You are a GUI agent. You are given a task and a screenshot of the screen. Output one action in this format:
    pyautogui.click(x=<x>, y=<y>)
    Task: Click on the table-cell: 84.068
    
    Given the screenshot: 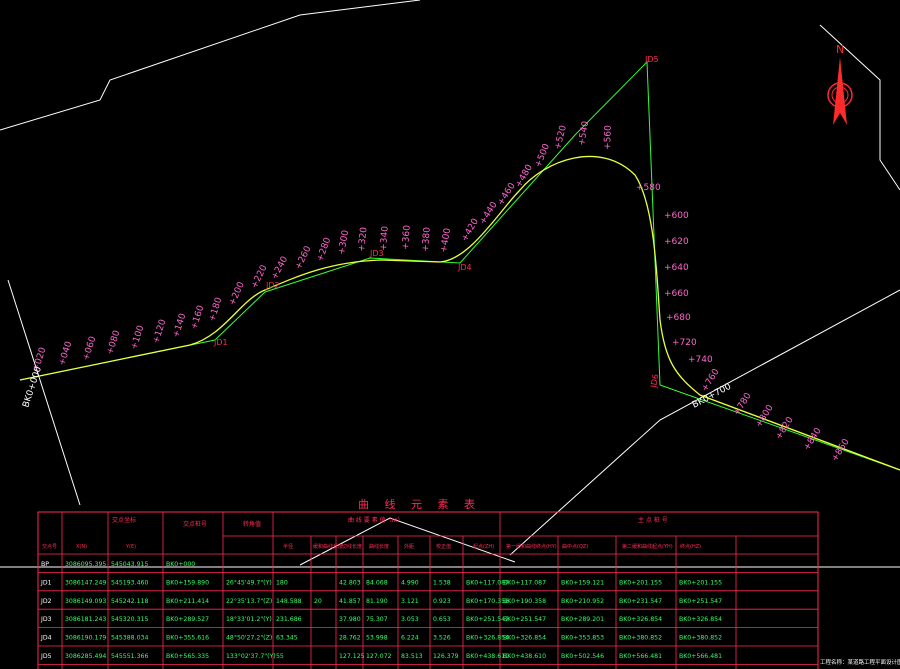 What is the action you would take?
    pyautogui.click(x=377, y=582)
    